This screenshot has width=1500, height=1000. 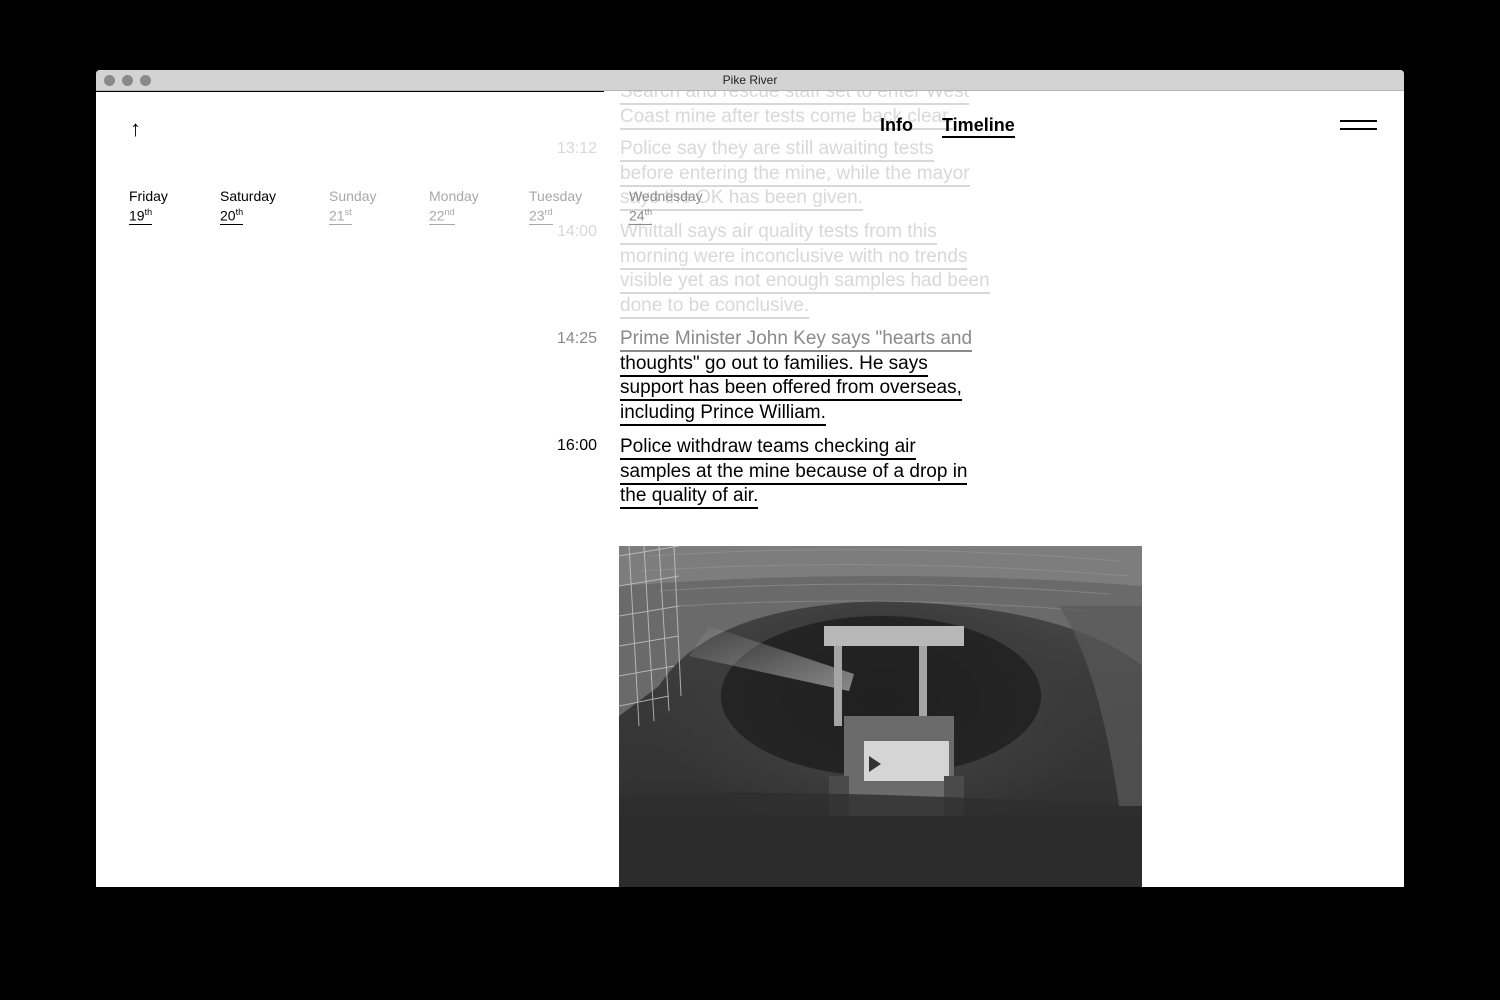 I want to click on day-link-tuesday: Tuesday 23rd, so click(x=555, y=206).